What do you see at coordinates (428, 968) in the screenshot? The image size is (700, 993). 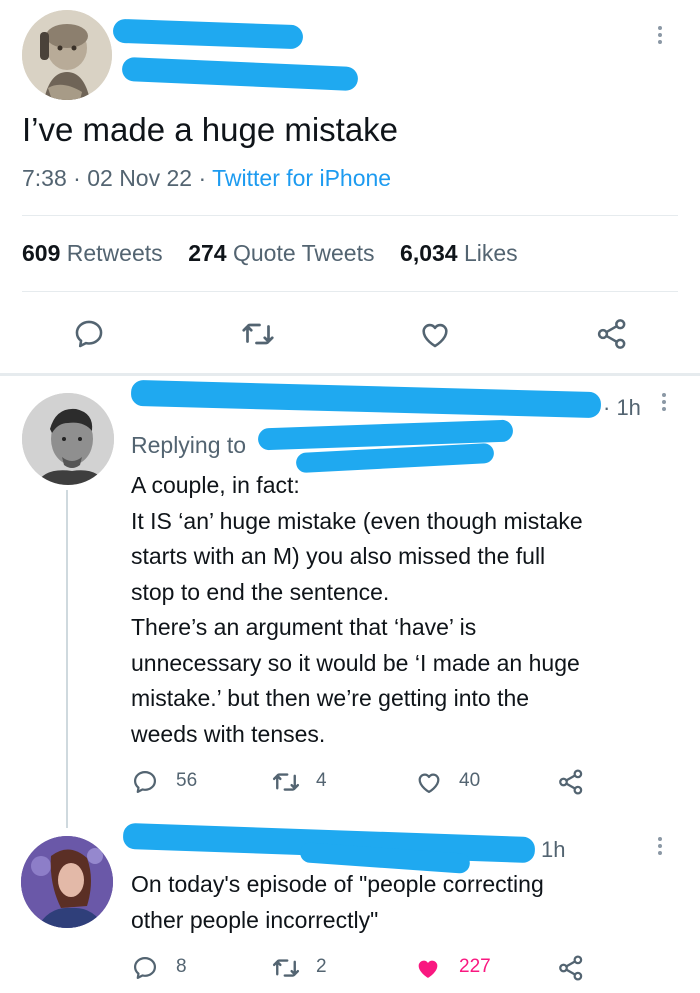 I see `liked-heart-icon` at bounding box center [428, 968].